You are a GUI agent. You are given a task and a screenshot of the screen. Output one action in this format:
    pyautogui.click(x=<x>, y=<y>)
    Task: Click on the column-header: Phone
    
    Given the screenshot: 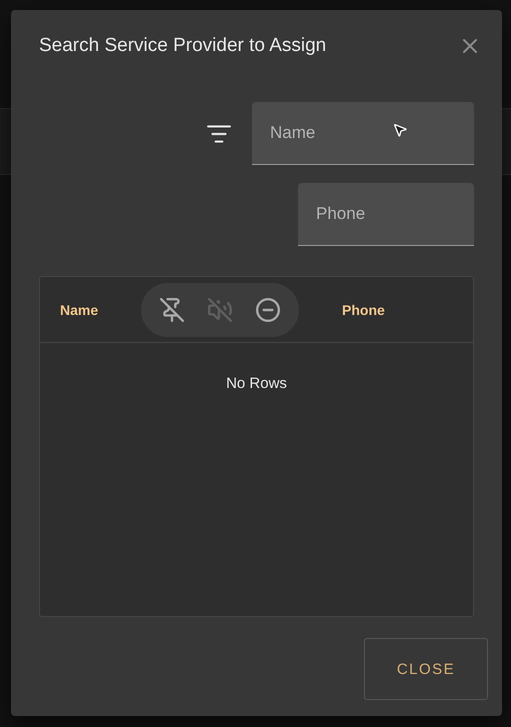 What is the action you would take?
    pyautogui.click(x=392, y=310)
    